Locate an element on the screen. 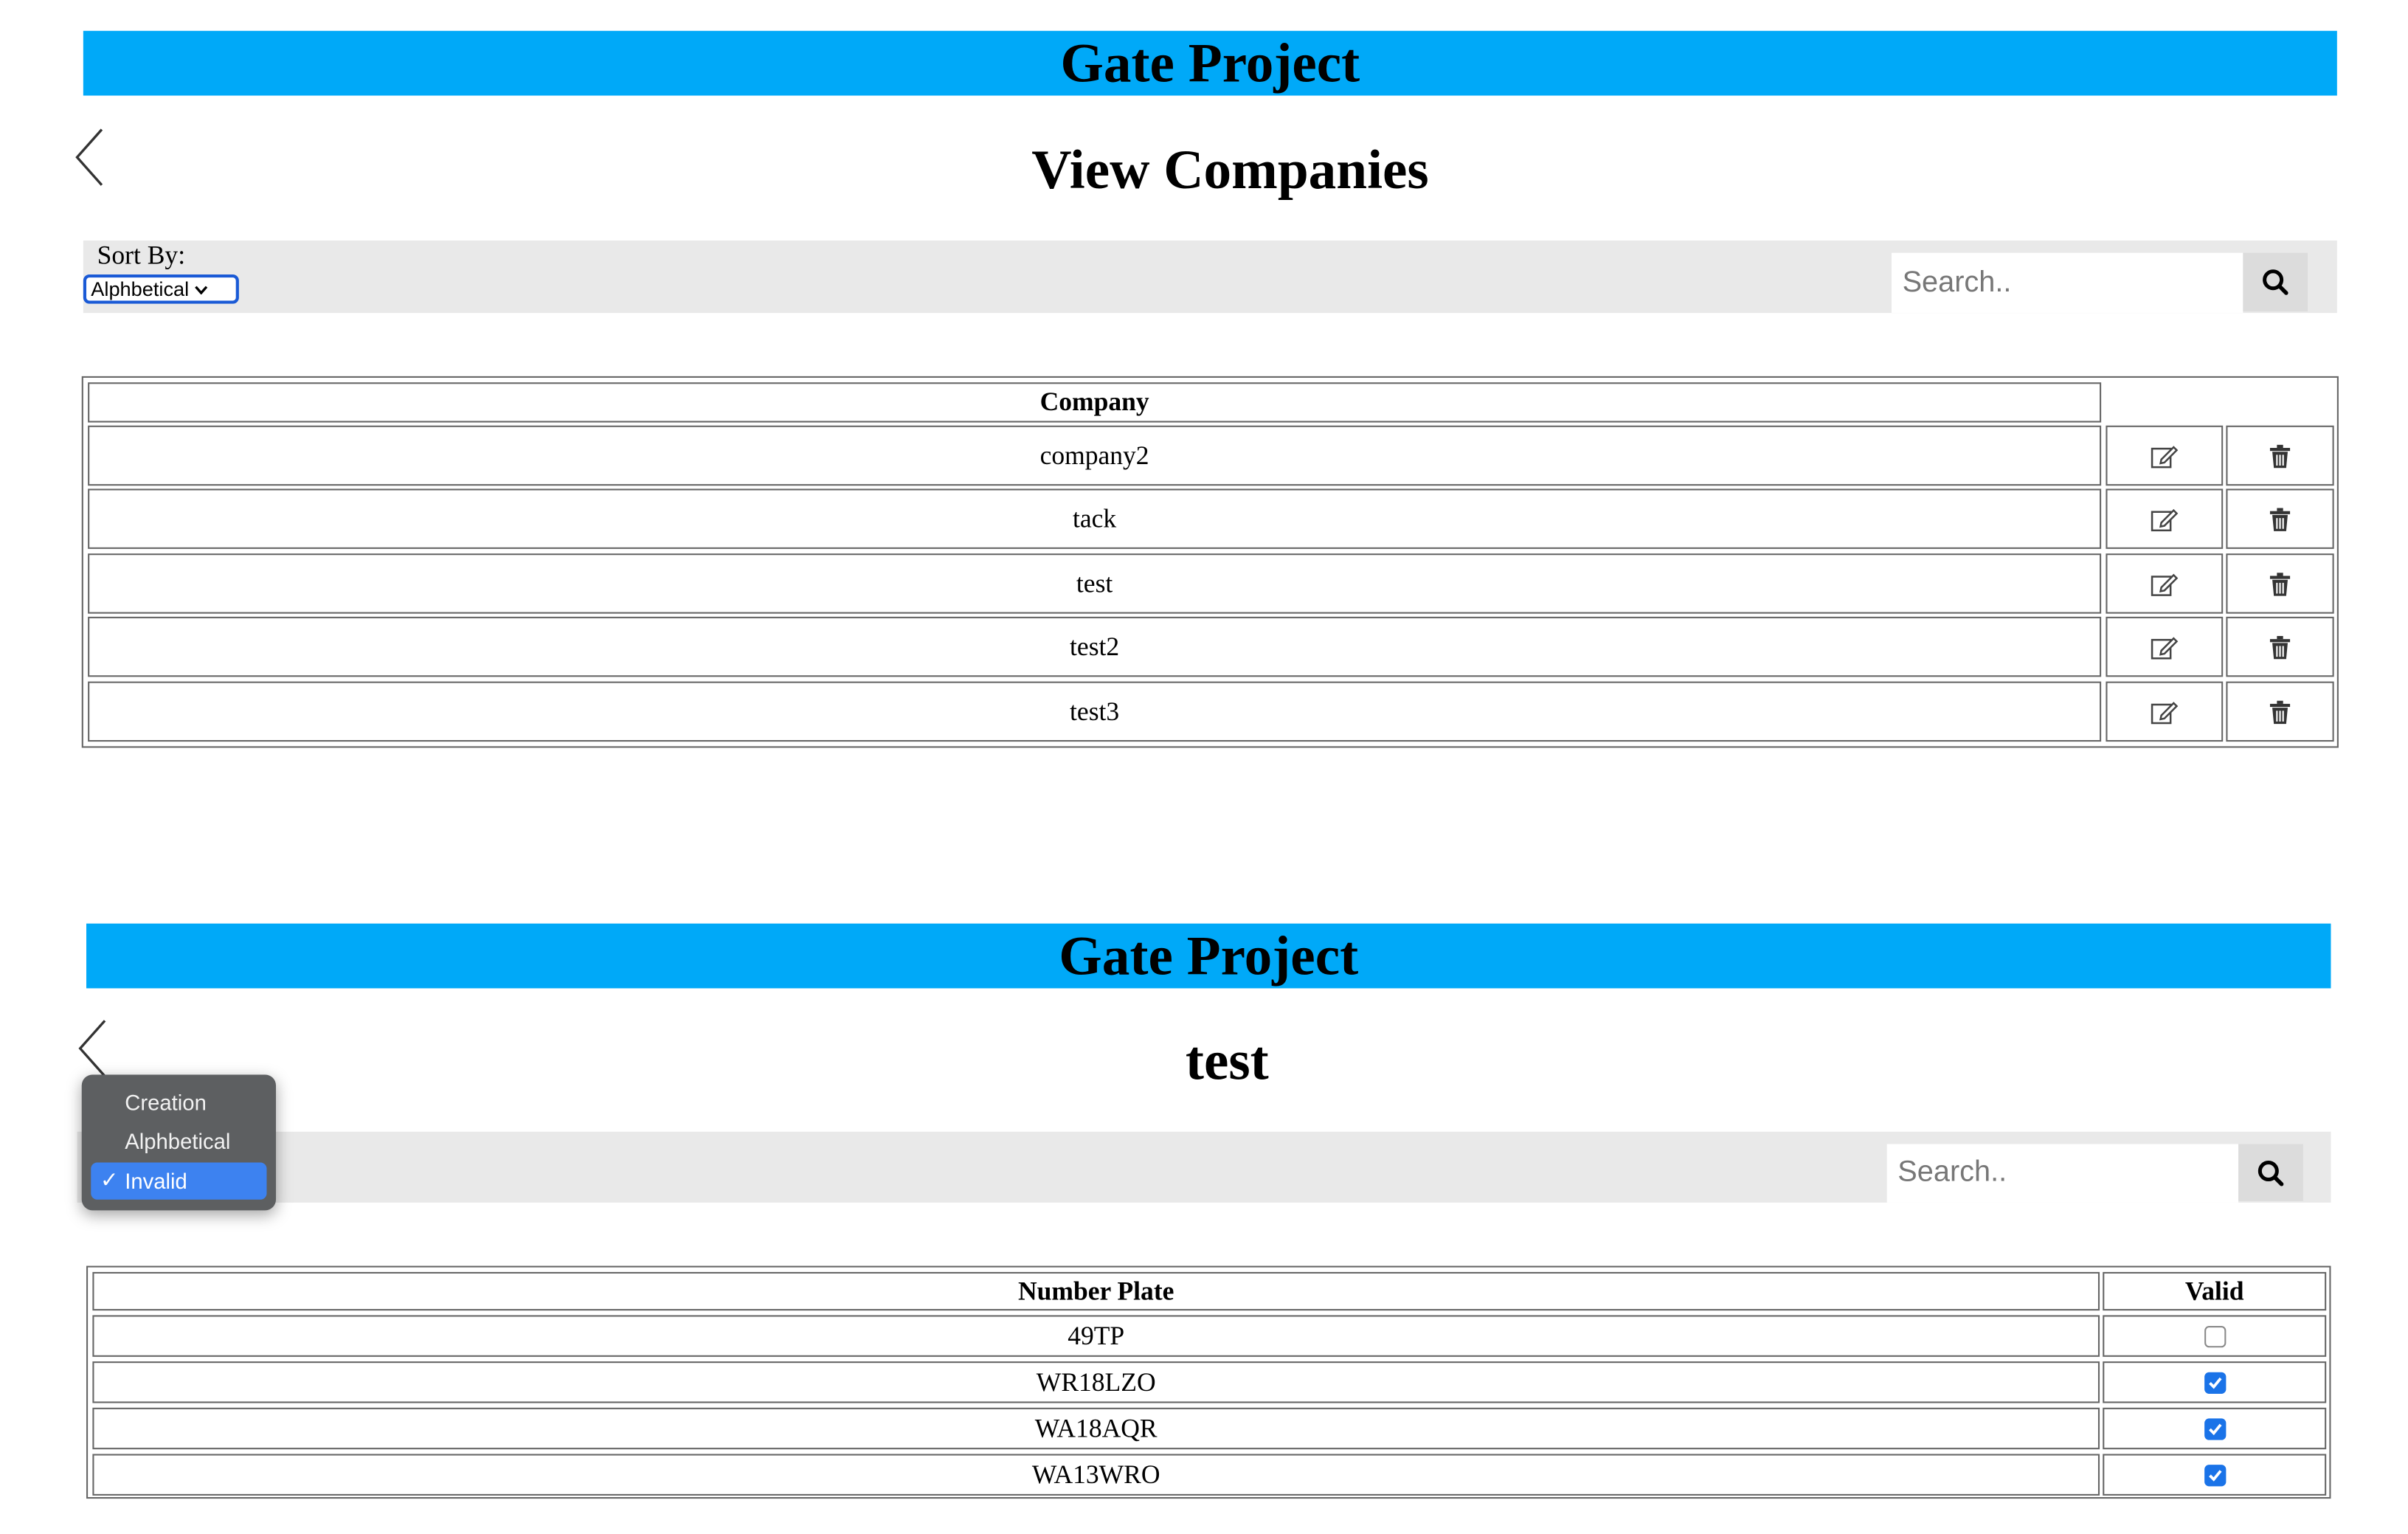  number-plate-cell: 49TP is located at coordinates (1096, 1336).